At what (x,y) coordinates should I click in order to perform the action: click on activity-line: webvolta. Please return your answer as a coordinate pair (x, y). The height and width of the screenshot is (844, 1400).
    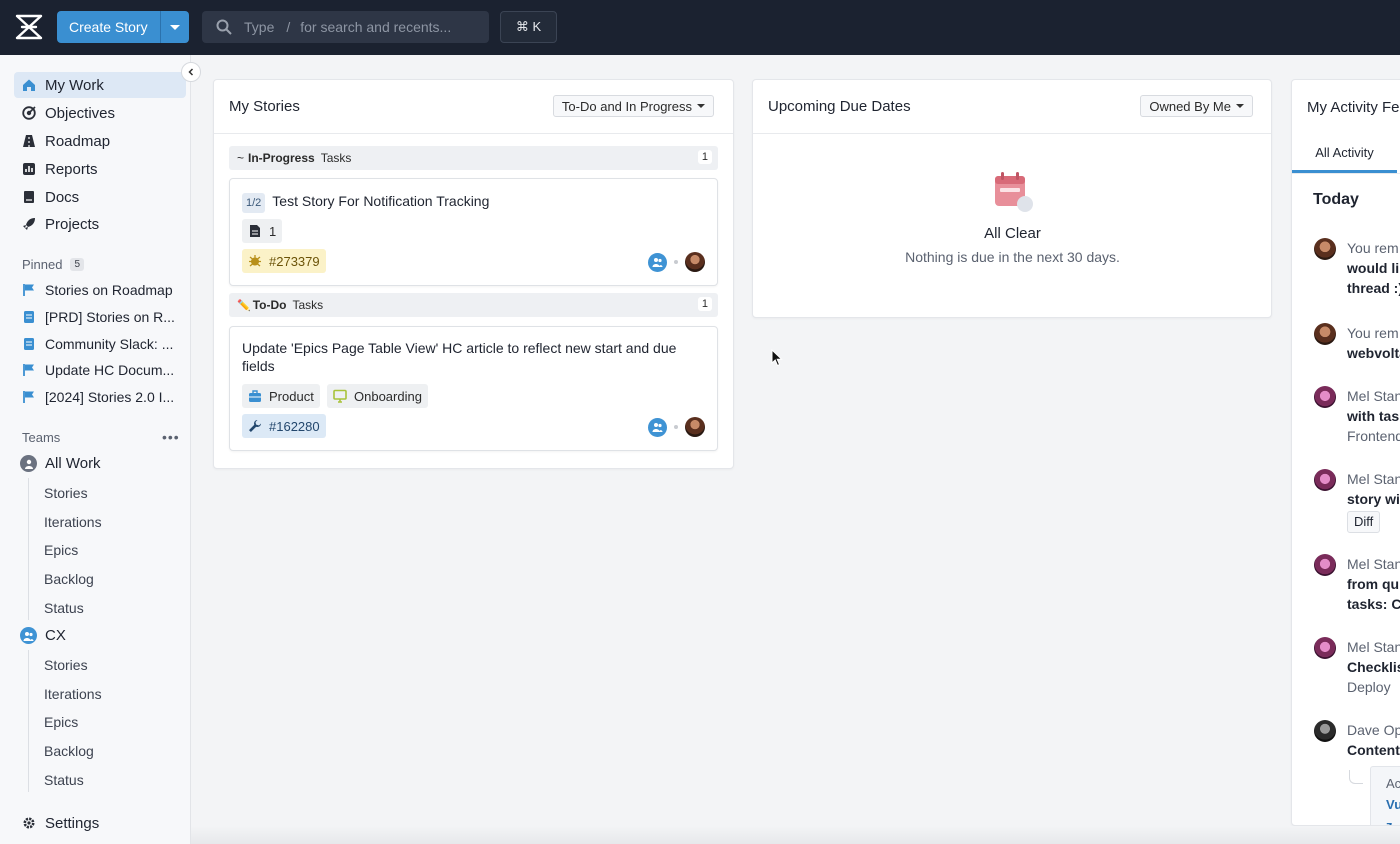
    Looking at the image, I should click on (1373, 353).